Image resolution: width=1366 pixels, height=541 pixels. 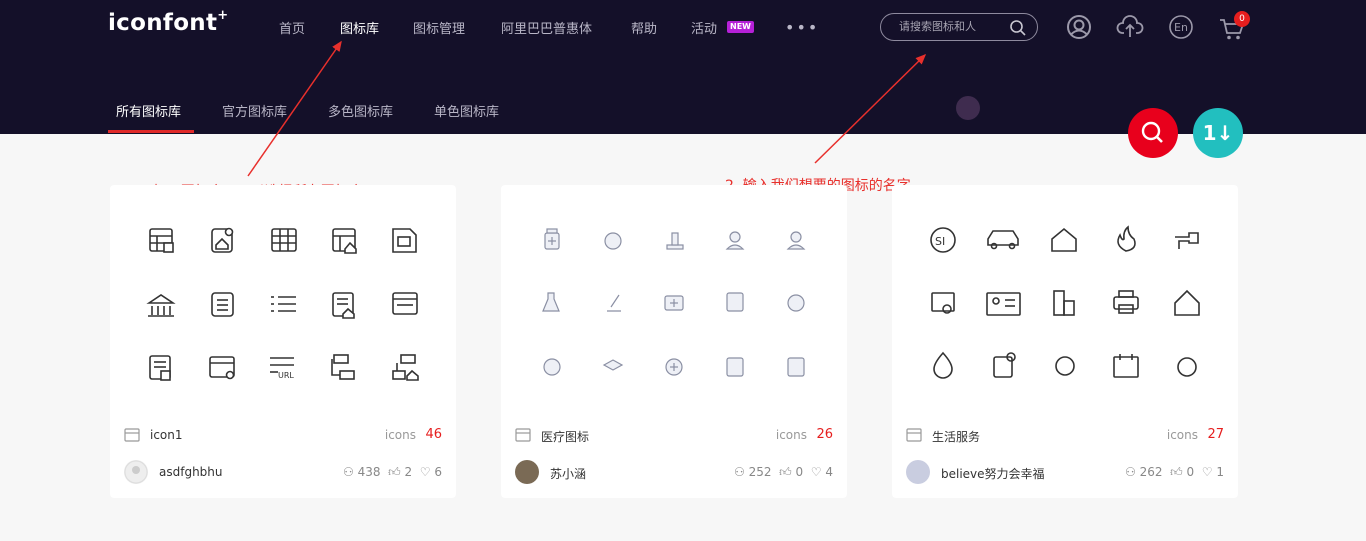 I want to click on search-speed-icon, so click(x=1187, y=367).